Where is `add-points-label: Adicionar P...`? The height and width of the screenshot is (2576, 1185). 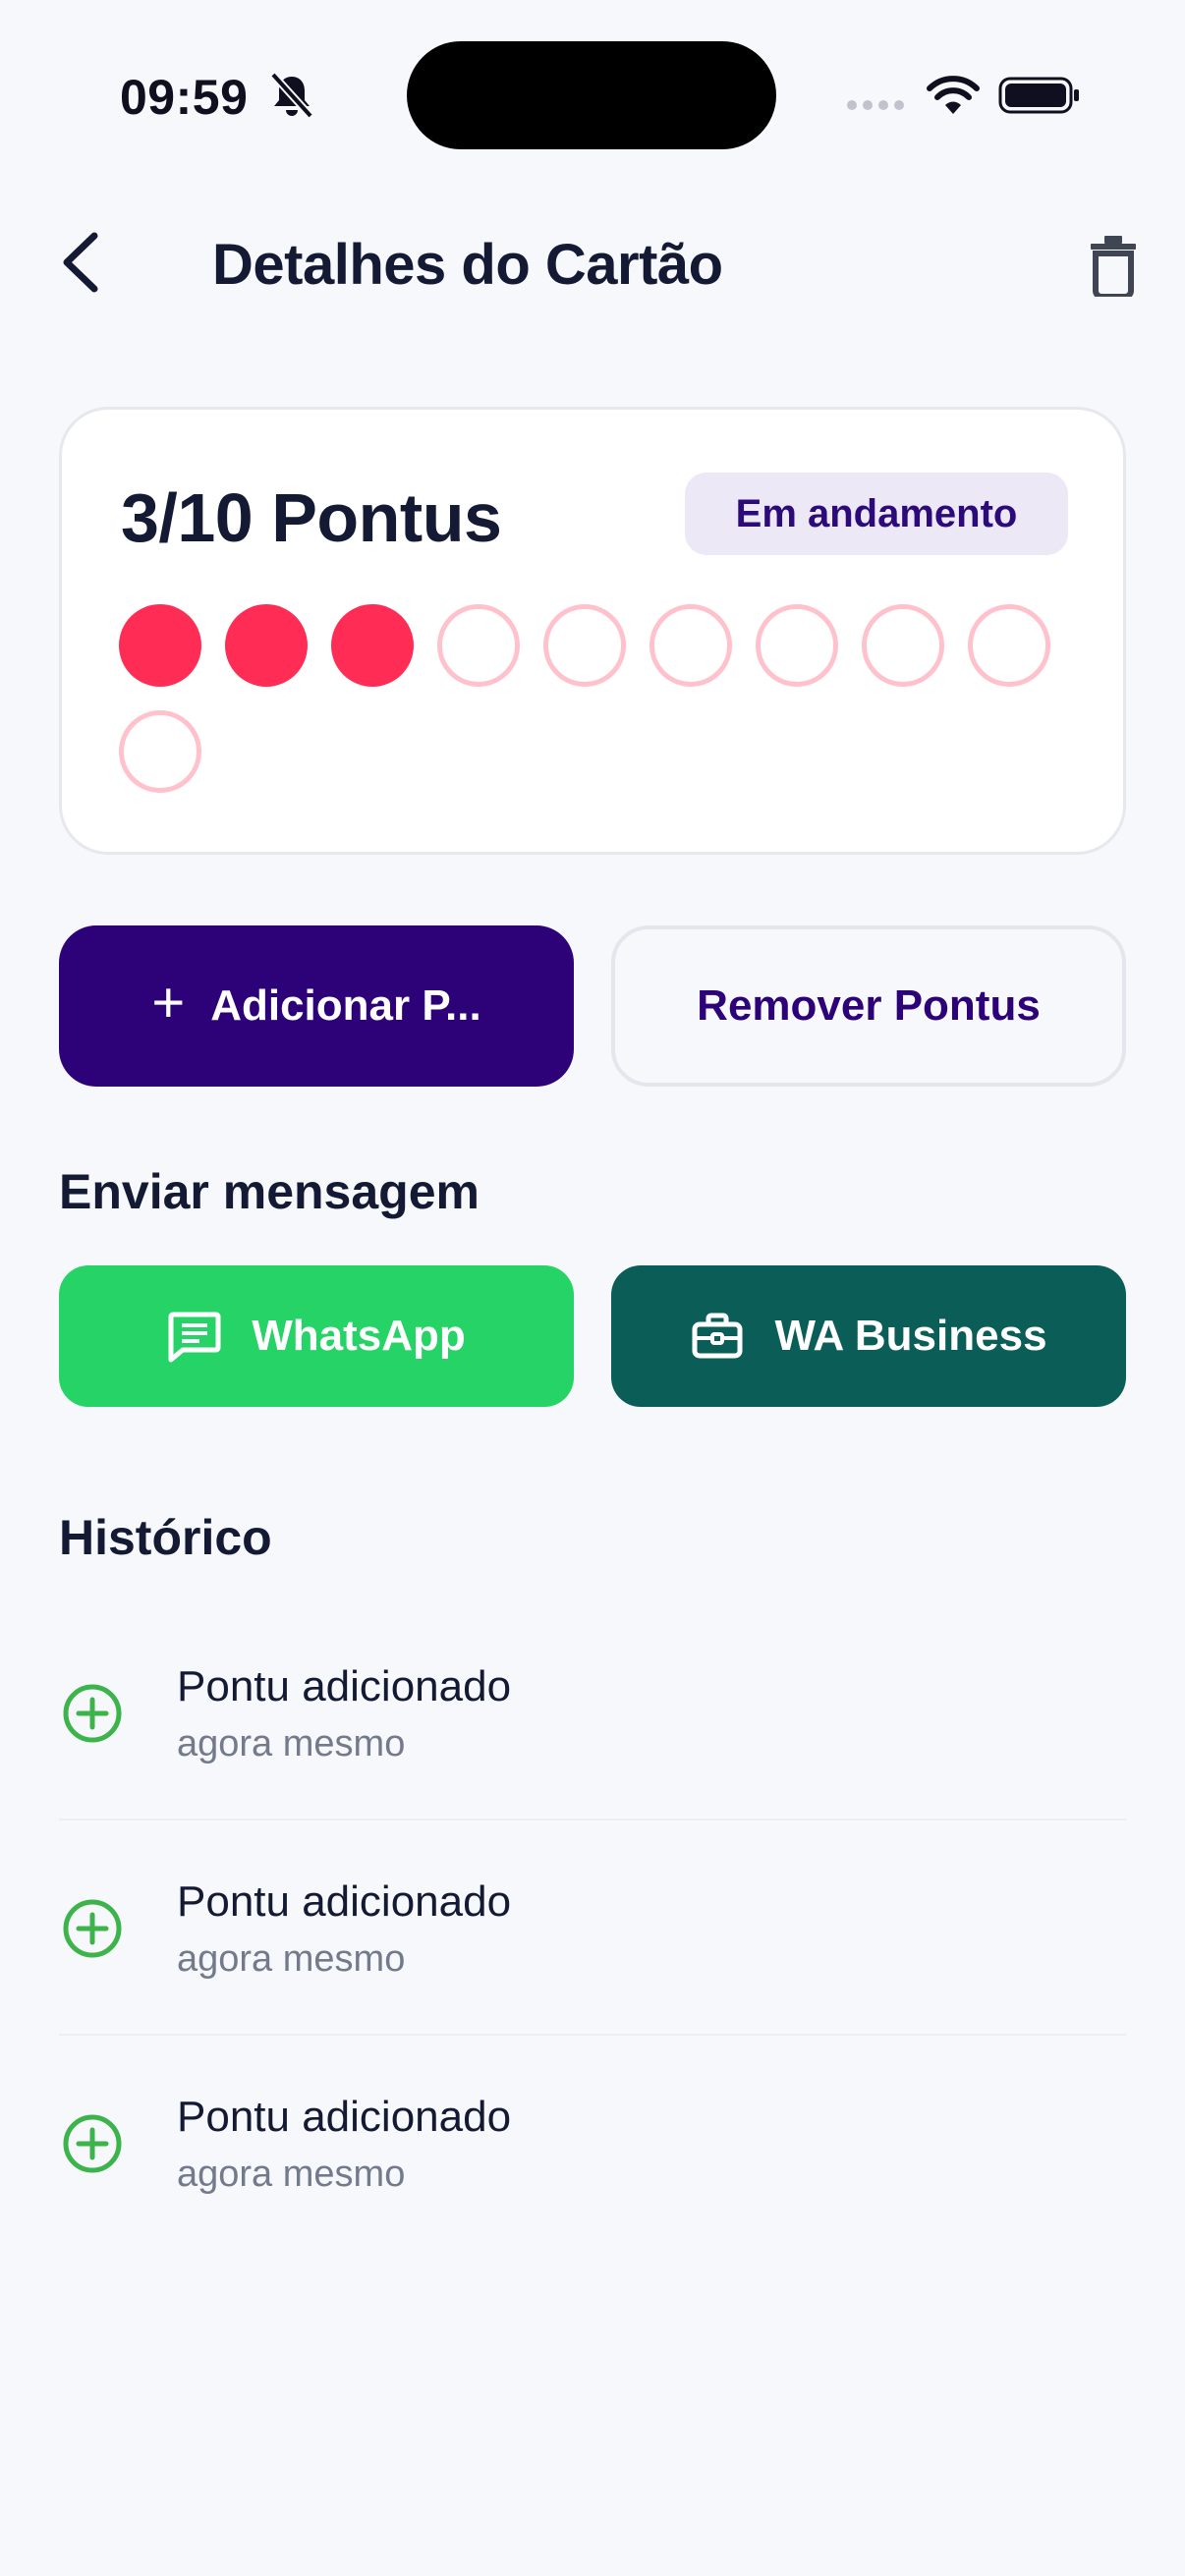 add-points-label: Adicionar P... is located at coordinates (346, 1005).